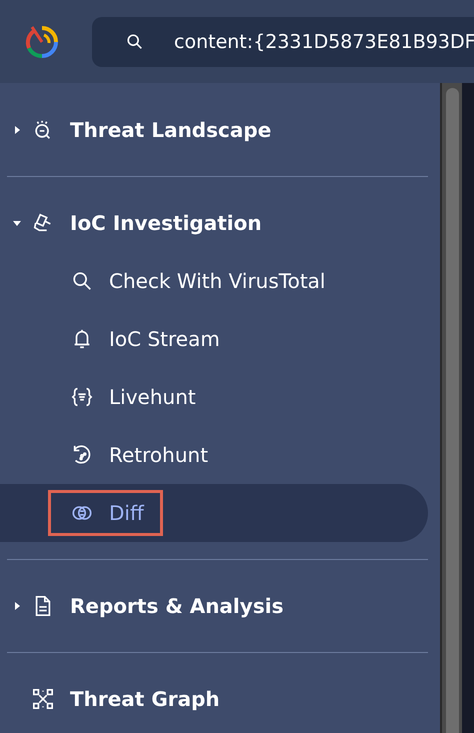  I want to click on search-field: content:{2331D5873E81B93DF, so click(283, 41).